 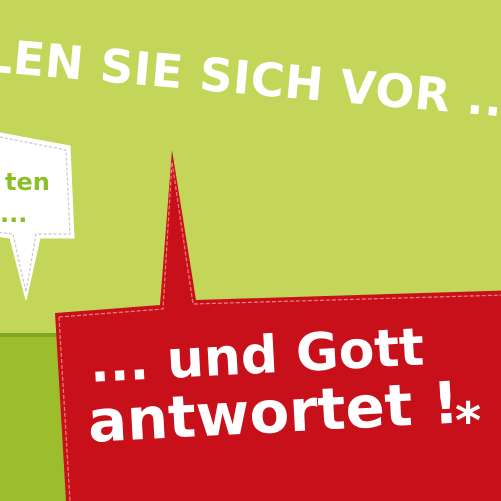 I want to click on small-bubble-line-1: ten, so click(x=27, y=182).